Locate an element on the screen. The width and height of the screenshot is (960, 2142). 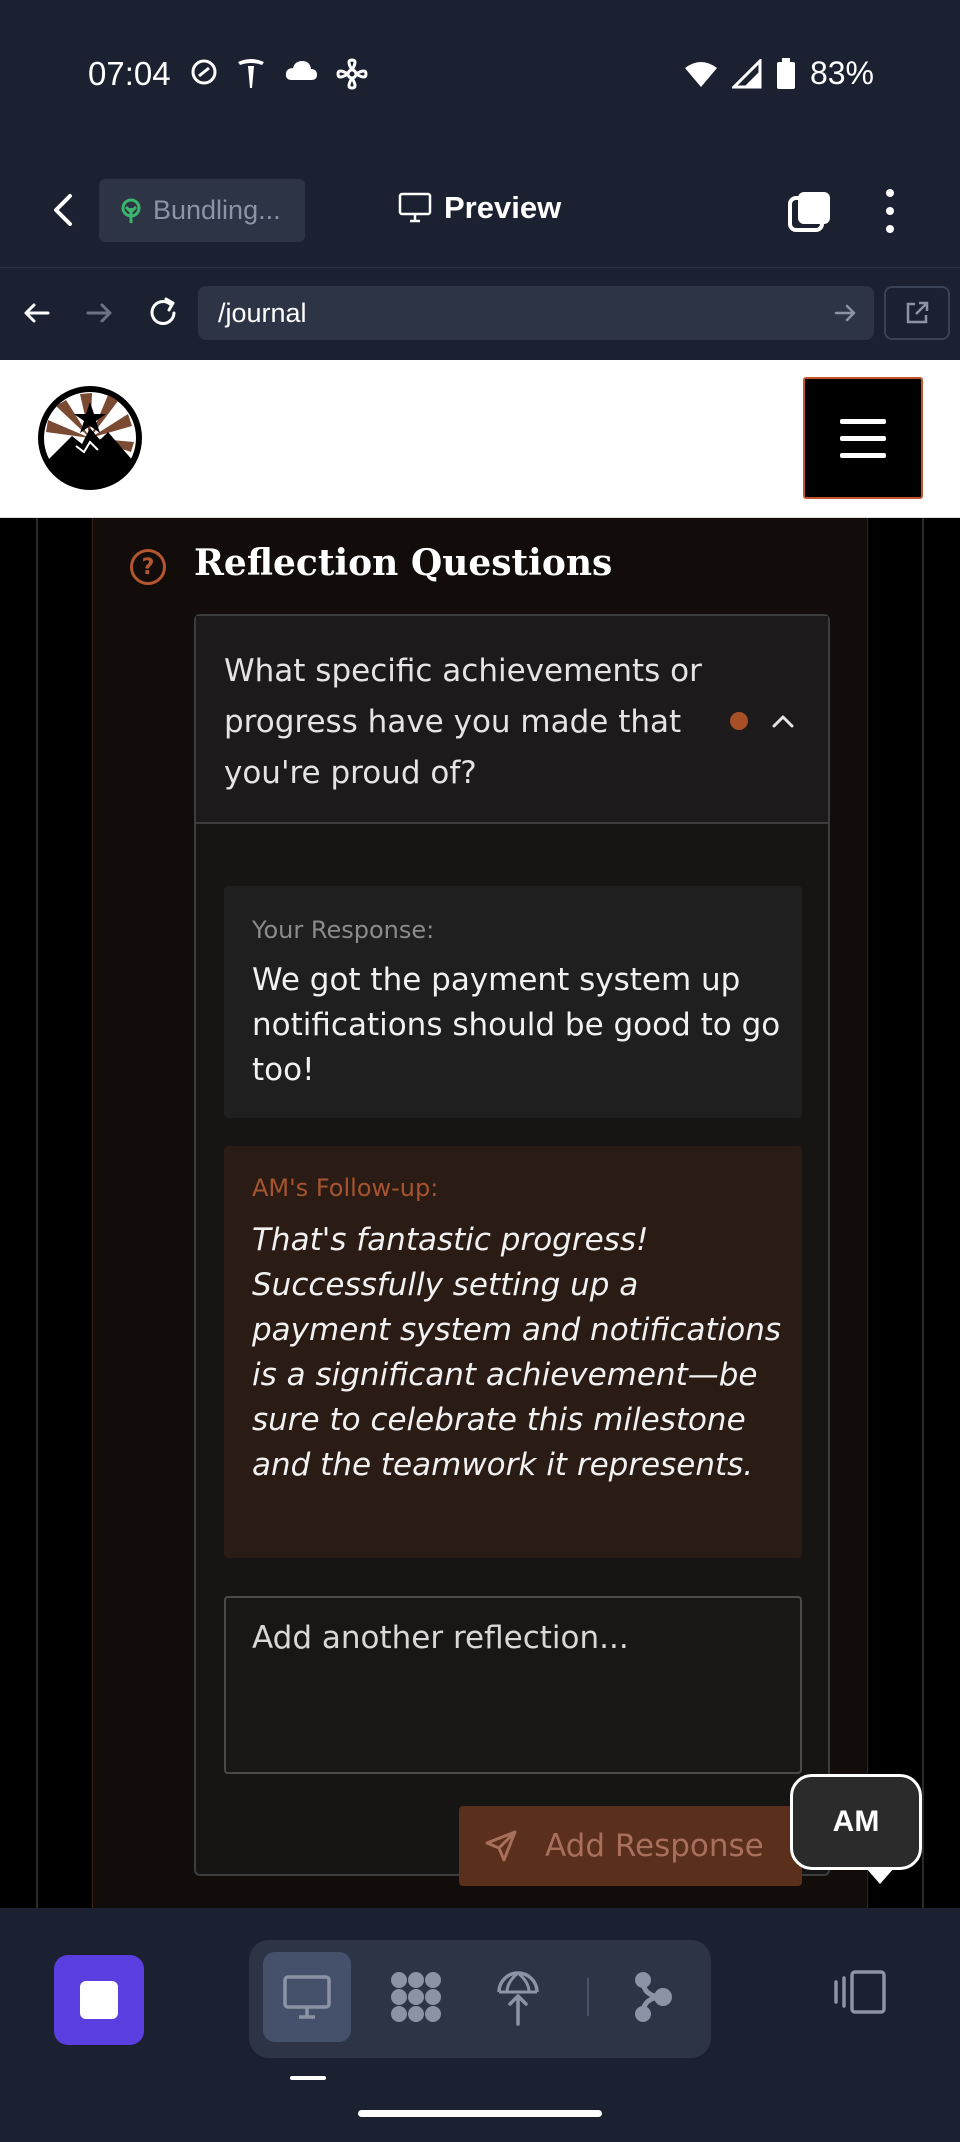
response-label: Your Response: is located at coordinates (343, 930).